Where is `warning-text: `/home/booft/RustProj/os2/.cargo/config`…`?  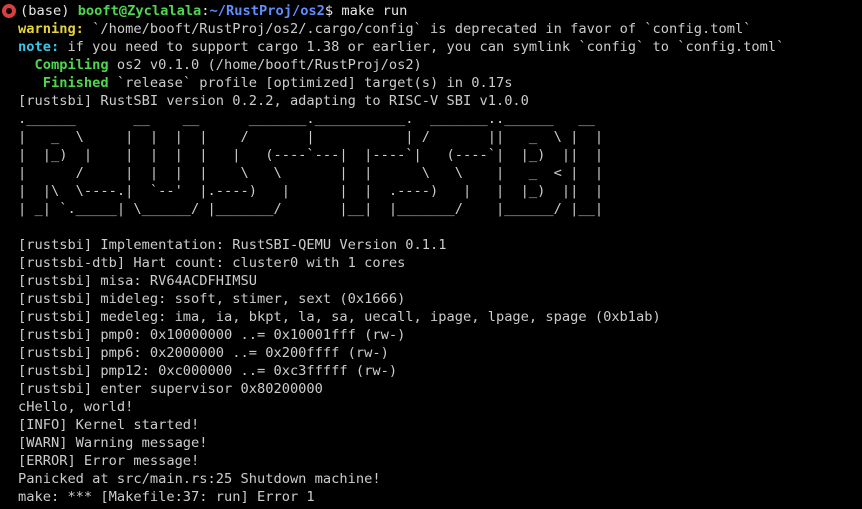
warning-text: `/home/booft/RustProj/os2/.cargo/config`… is located at coordinates (417, 29).